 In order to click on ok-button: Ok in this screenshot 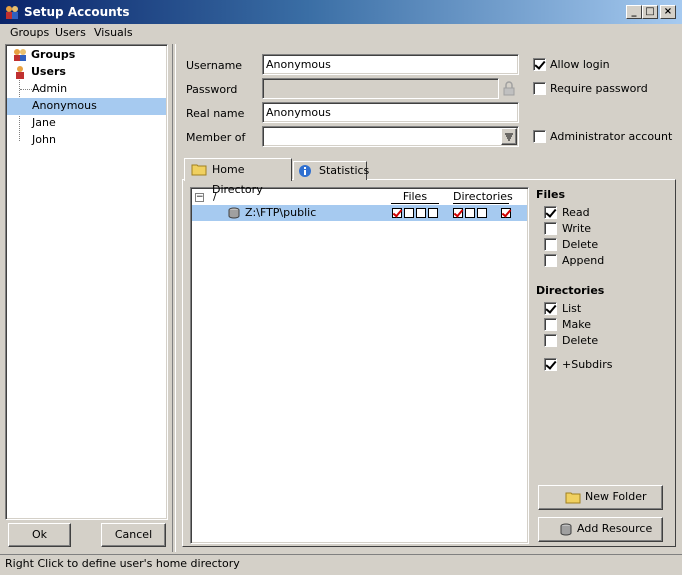, I will do `click(39, 535)`.